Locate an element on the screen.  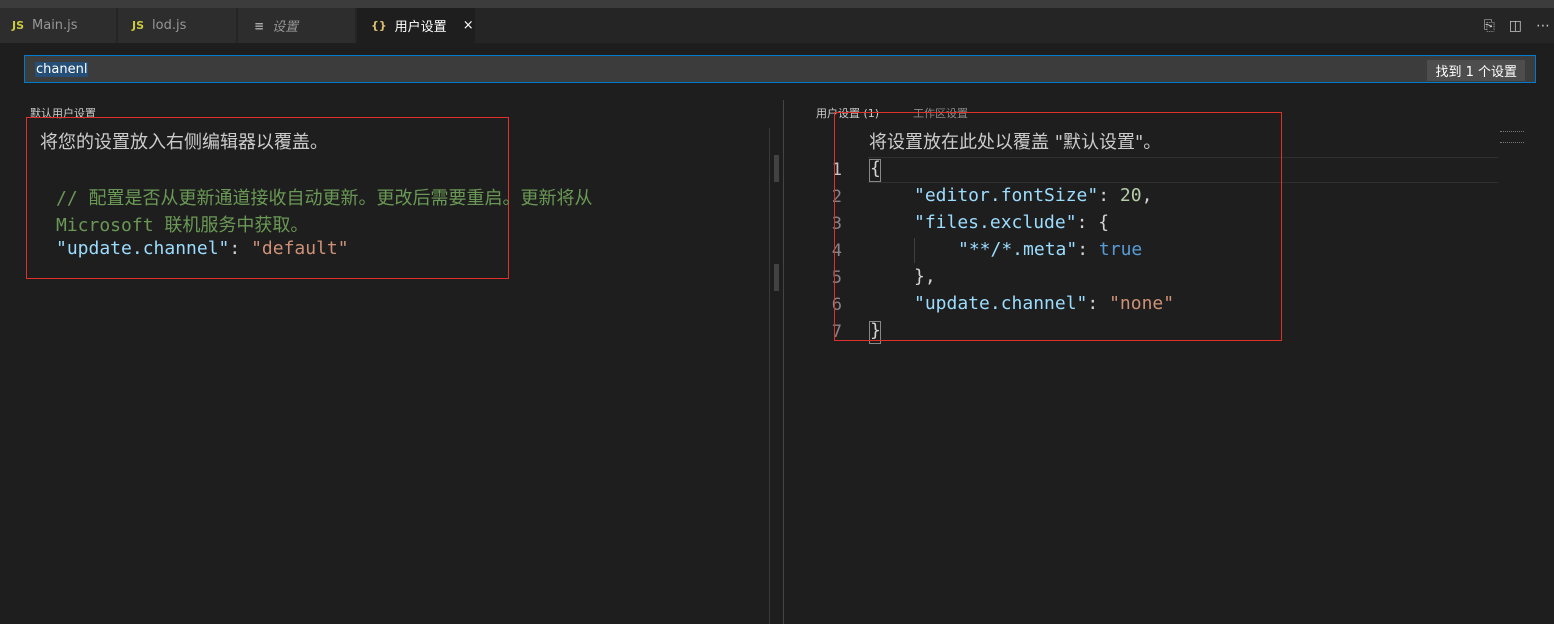
split-editor-icon: ◫ is located at coordinates (1515, 26).